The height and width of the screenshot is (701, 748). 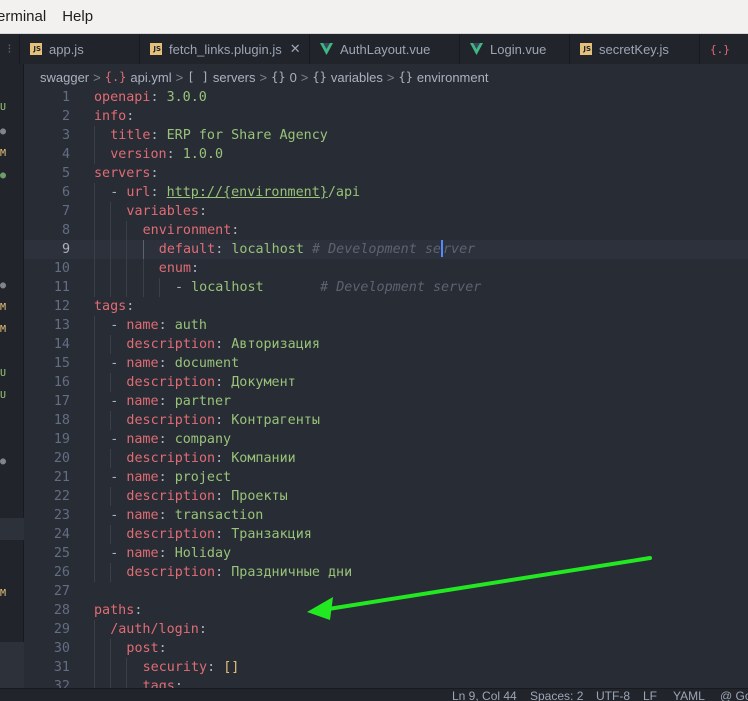 I want to click on breadcrumb-item: variables, so click(x=357, y=77).